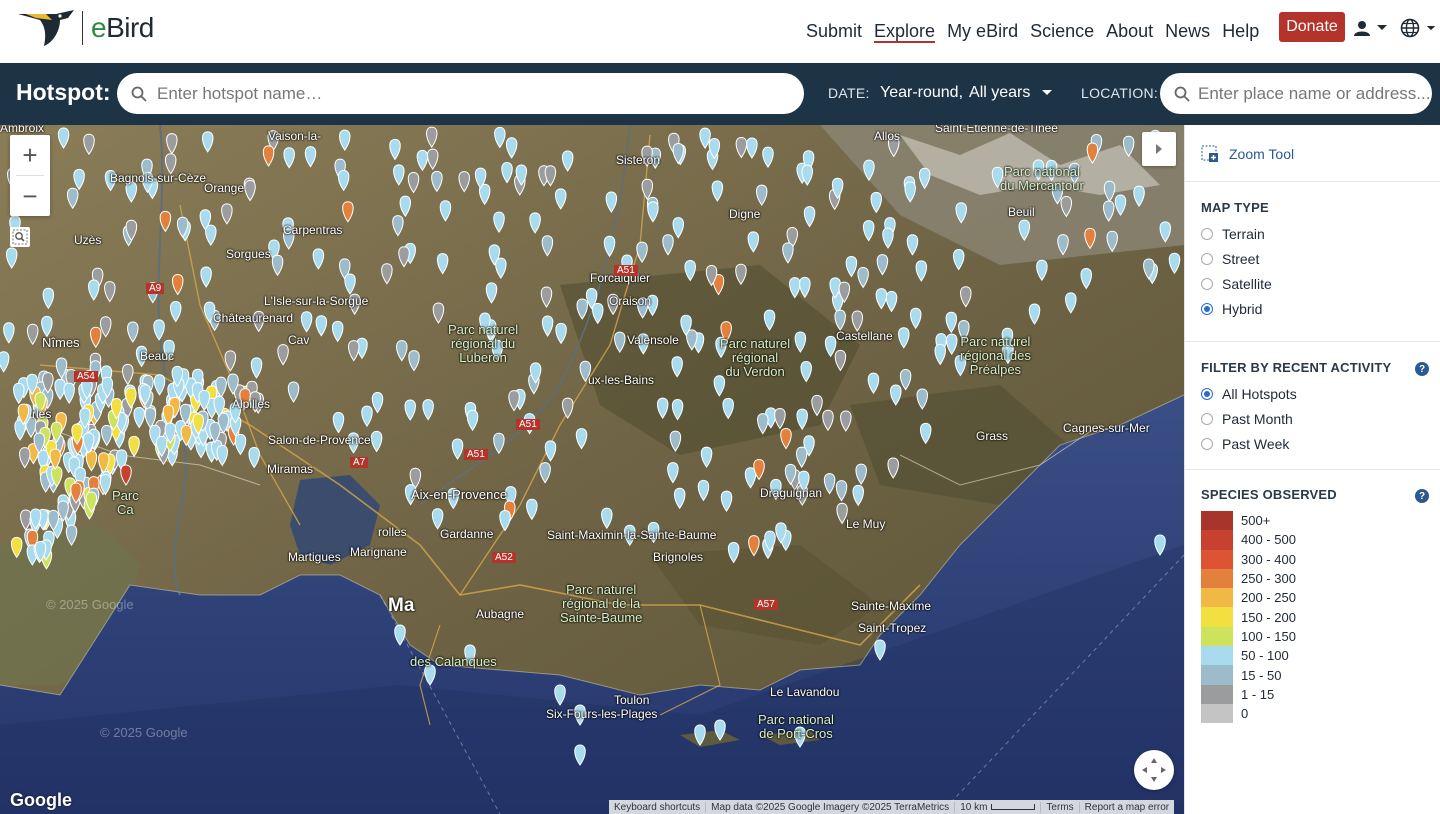  I want to click on map-label: Le Lavandou, so click(805, 692).